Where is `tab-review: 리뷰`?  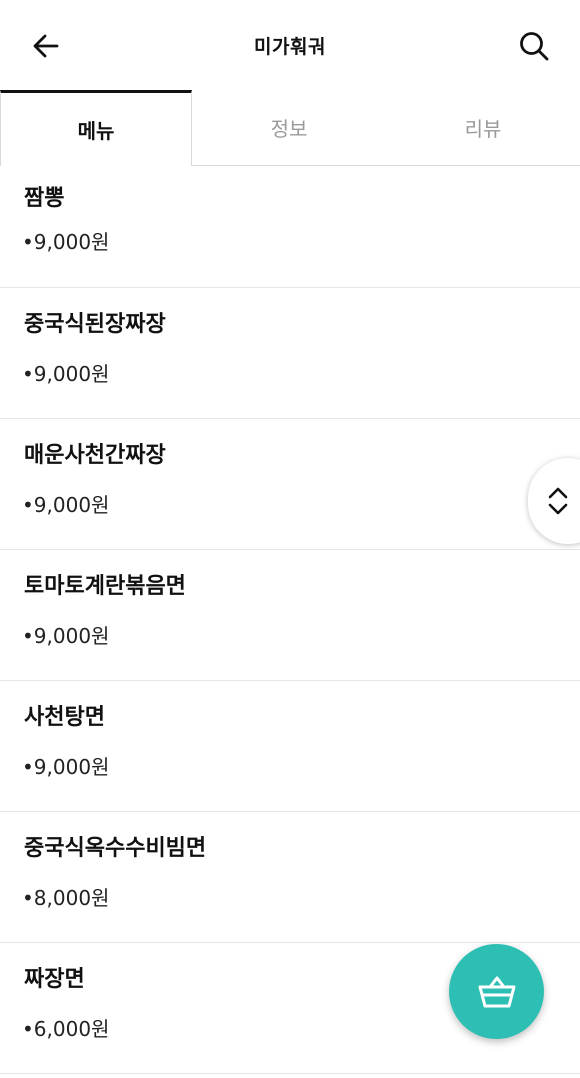 tab-review: 리뷰 is located at coordinates (483, 127).